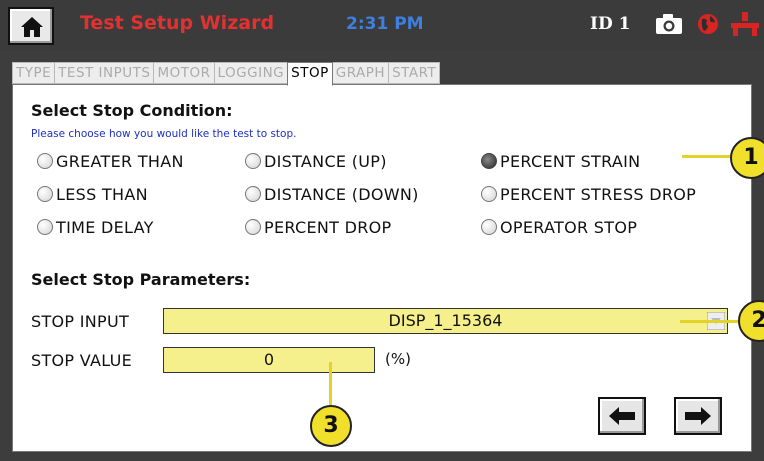  I want to click on stop-value-input: 0, so click(269, 360).